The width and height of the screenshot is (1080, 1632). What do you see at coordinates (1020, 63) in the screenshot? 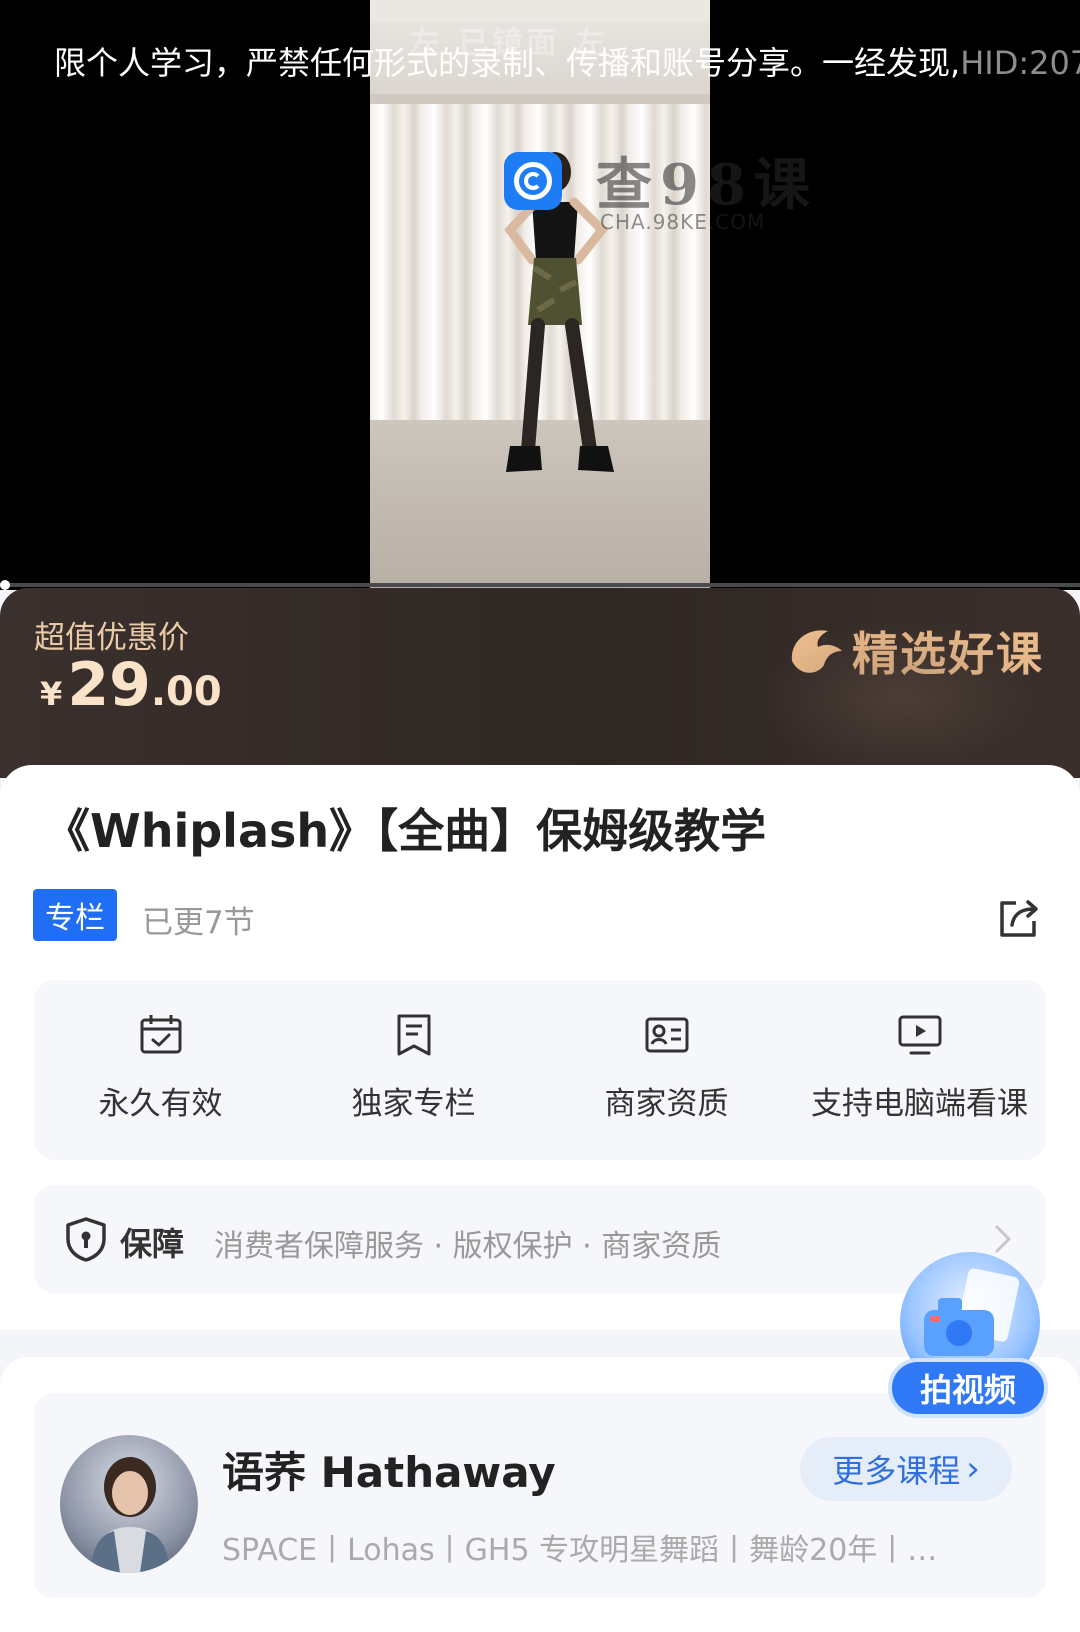
I see `marquee-hid: HID:2078` at bounding box center [1020, 63].